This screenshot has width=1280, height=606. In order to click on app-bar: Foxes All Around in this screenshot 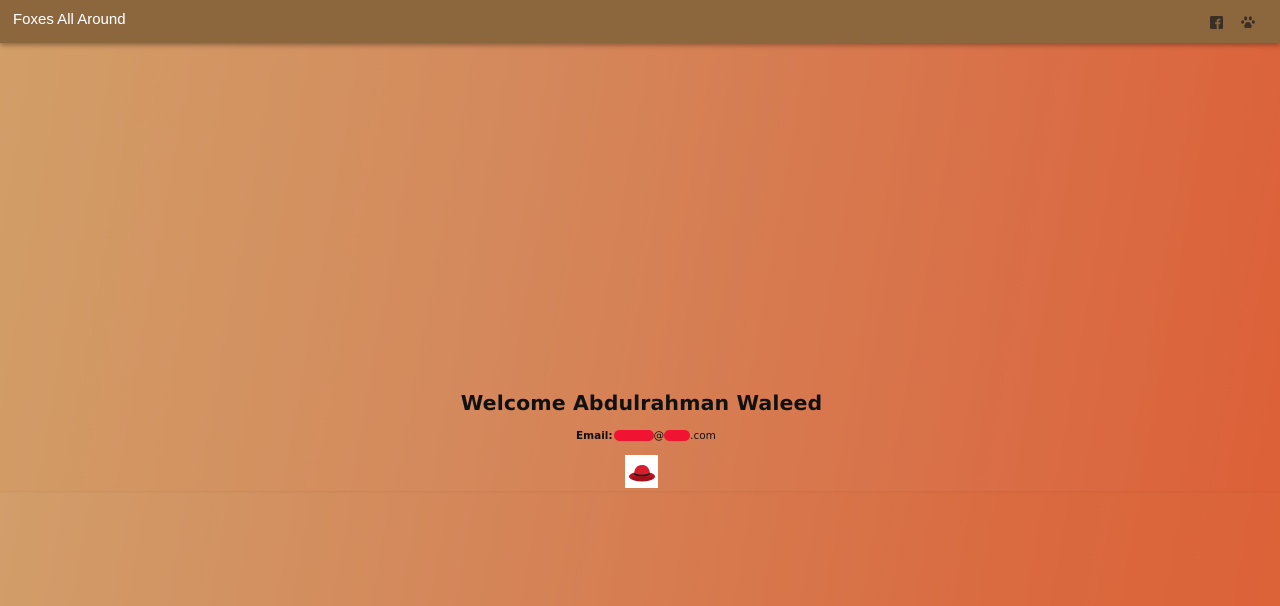, I will do `click(640, 21)`.